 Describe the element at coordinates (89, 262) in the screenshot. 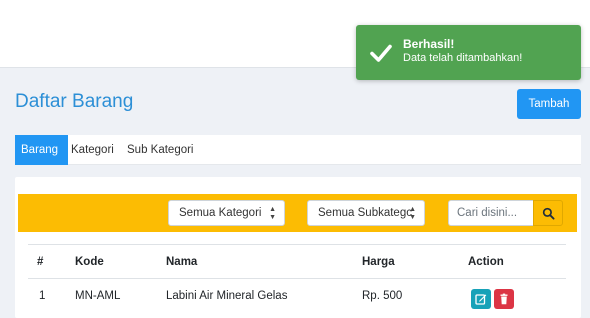

I see `column-header-kode: Kode` at that location.